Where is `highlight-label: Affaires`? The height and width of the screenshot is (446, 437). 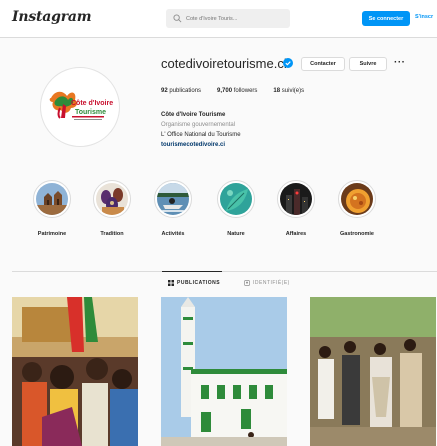
highlight-label: Affaires is located at coordinates (296, 234).